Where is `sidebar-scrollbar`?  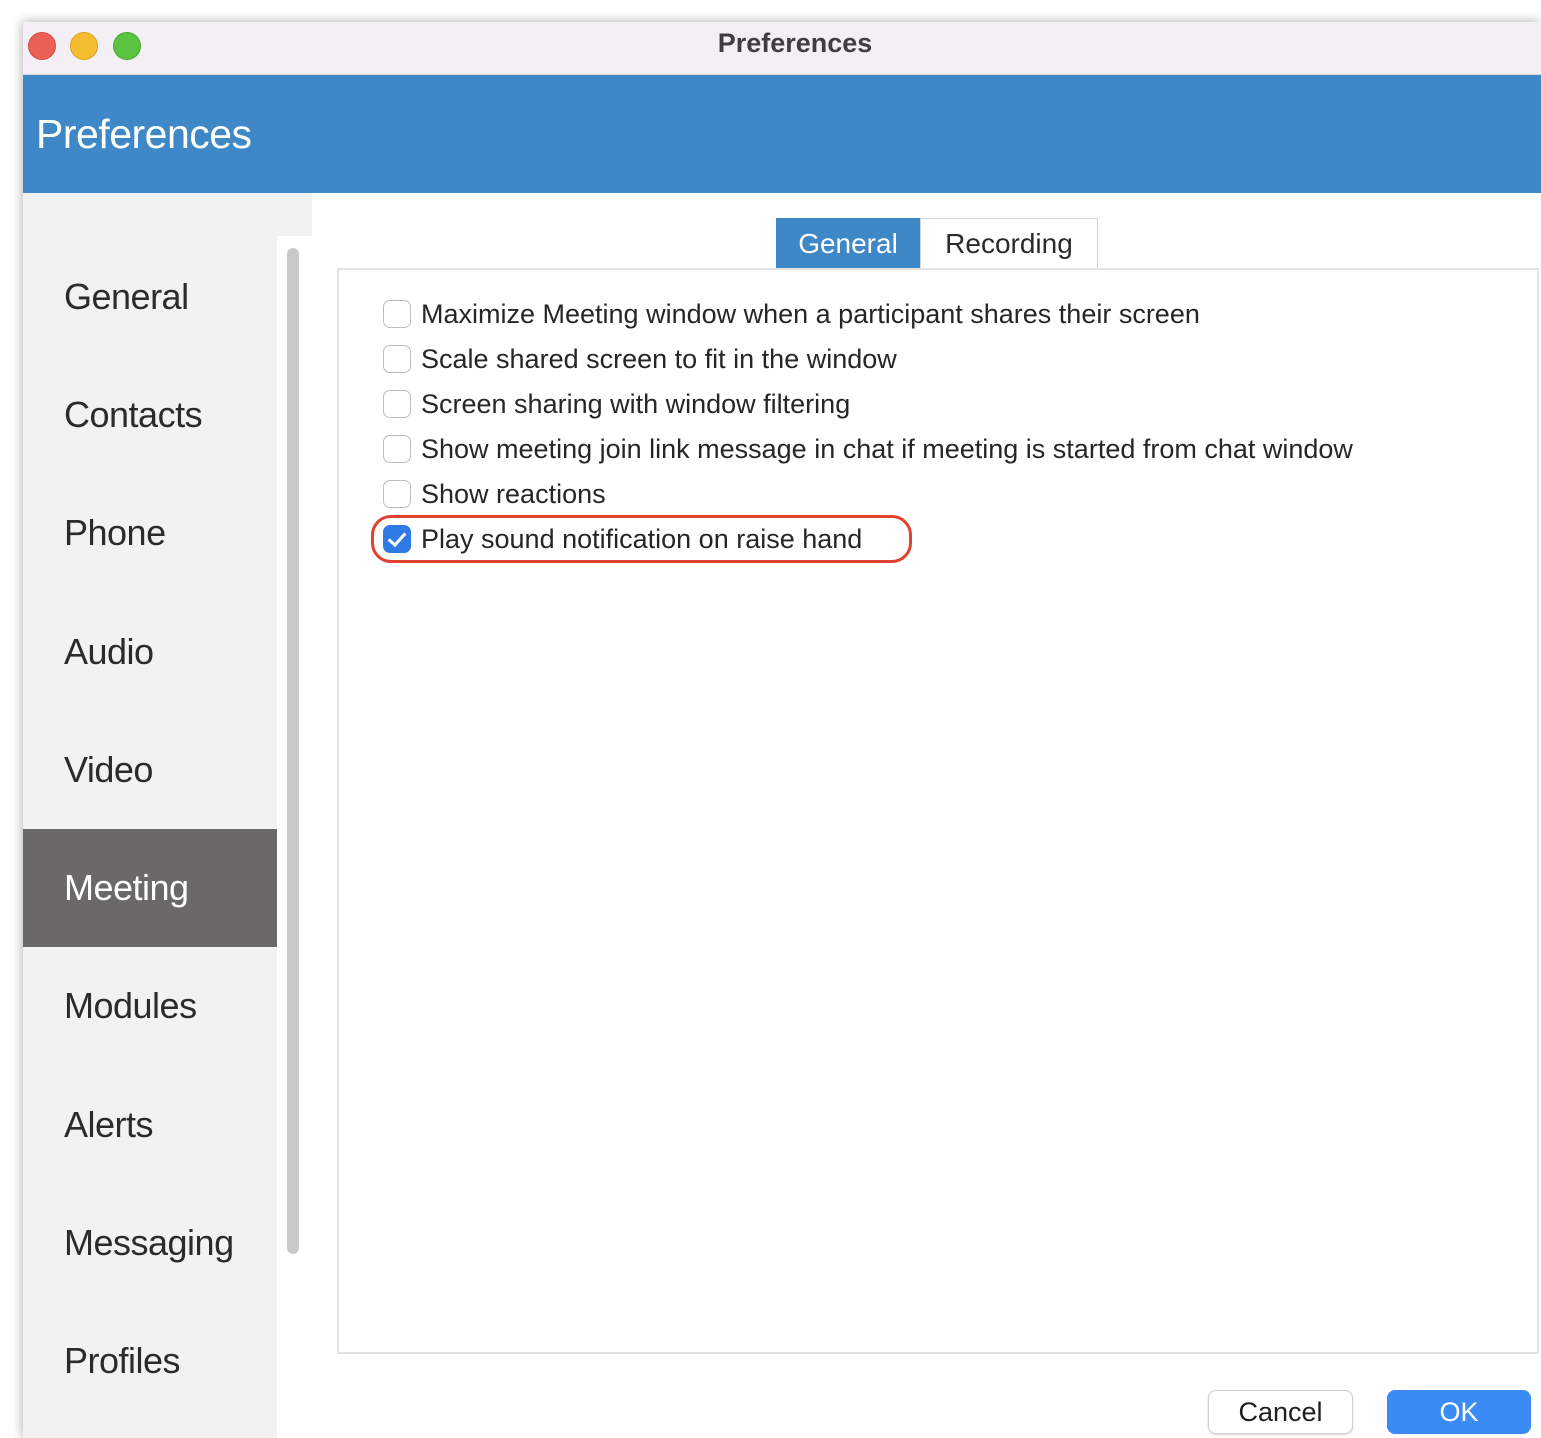
sidebar-scrollbar is located at coordinates (293, 751).